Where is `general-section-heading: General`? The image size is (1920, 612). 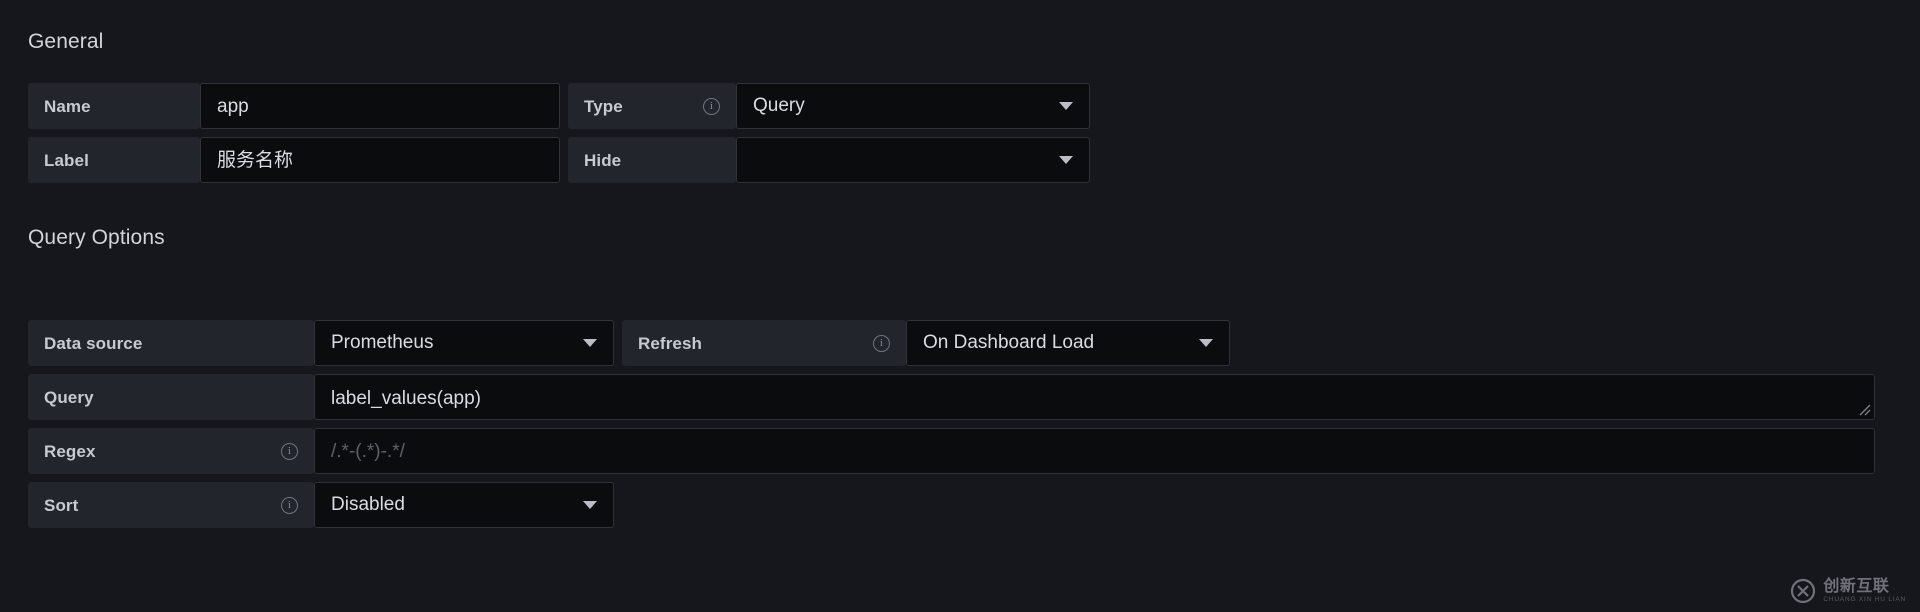
general-section-heading: General is located at coordinates (66, 41).